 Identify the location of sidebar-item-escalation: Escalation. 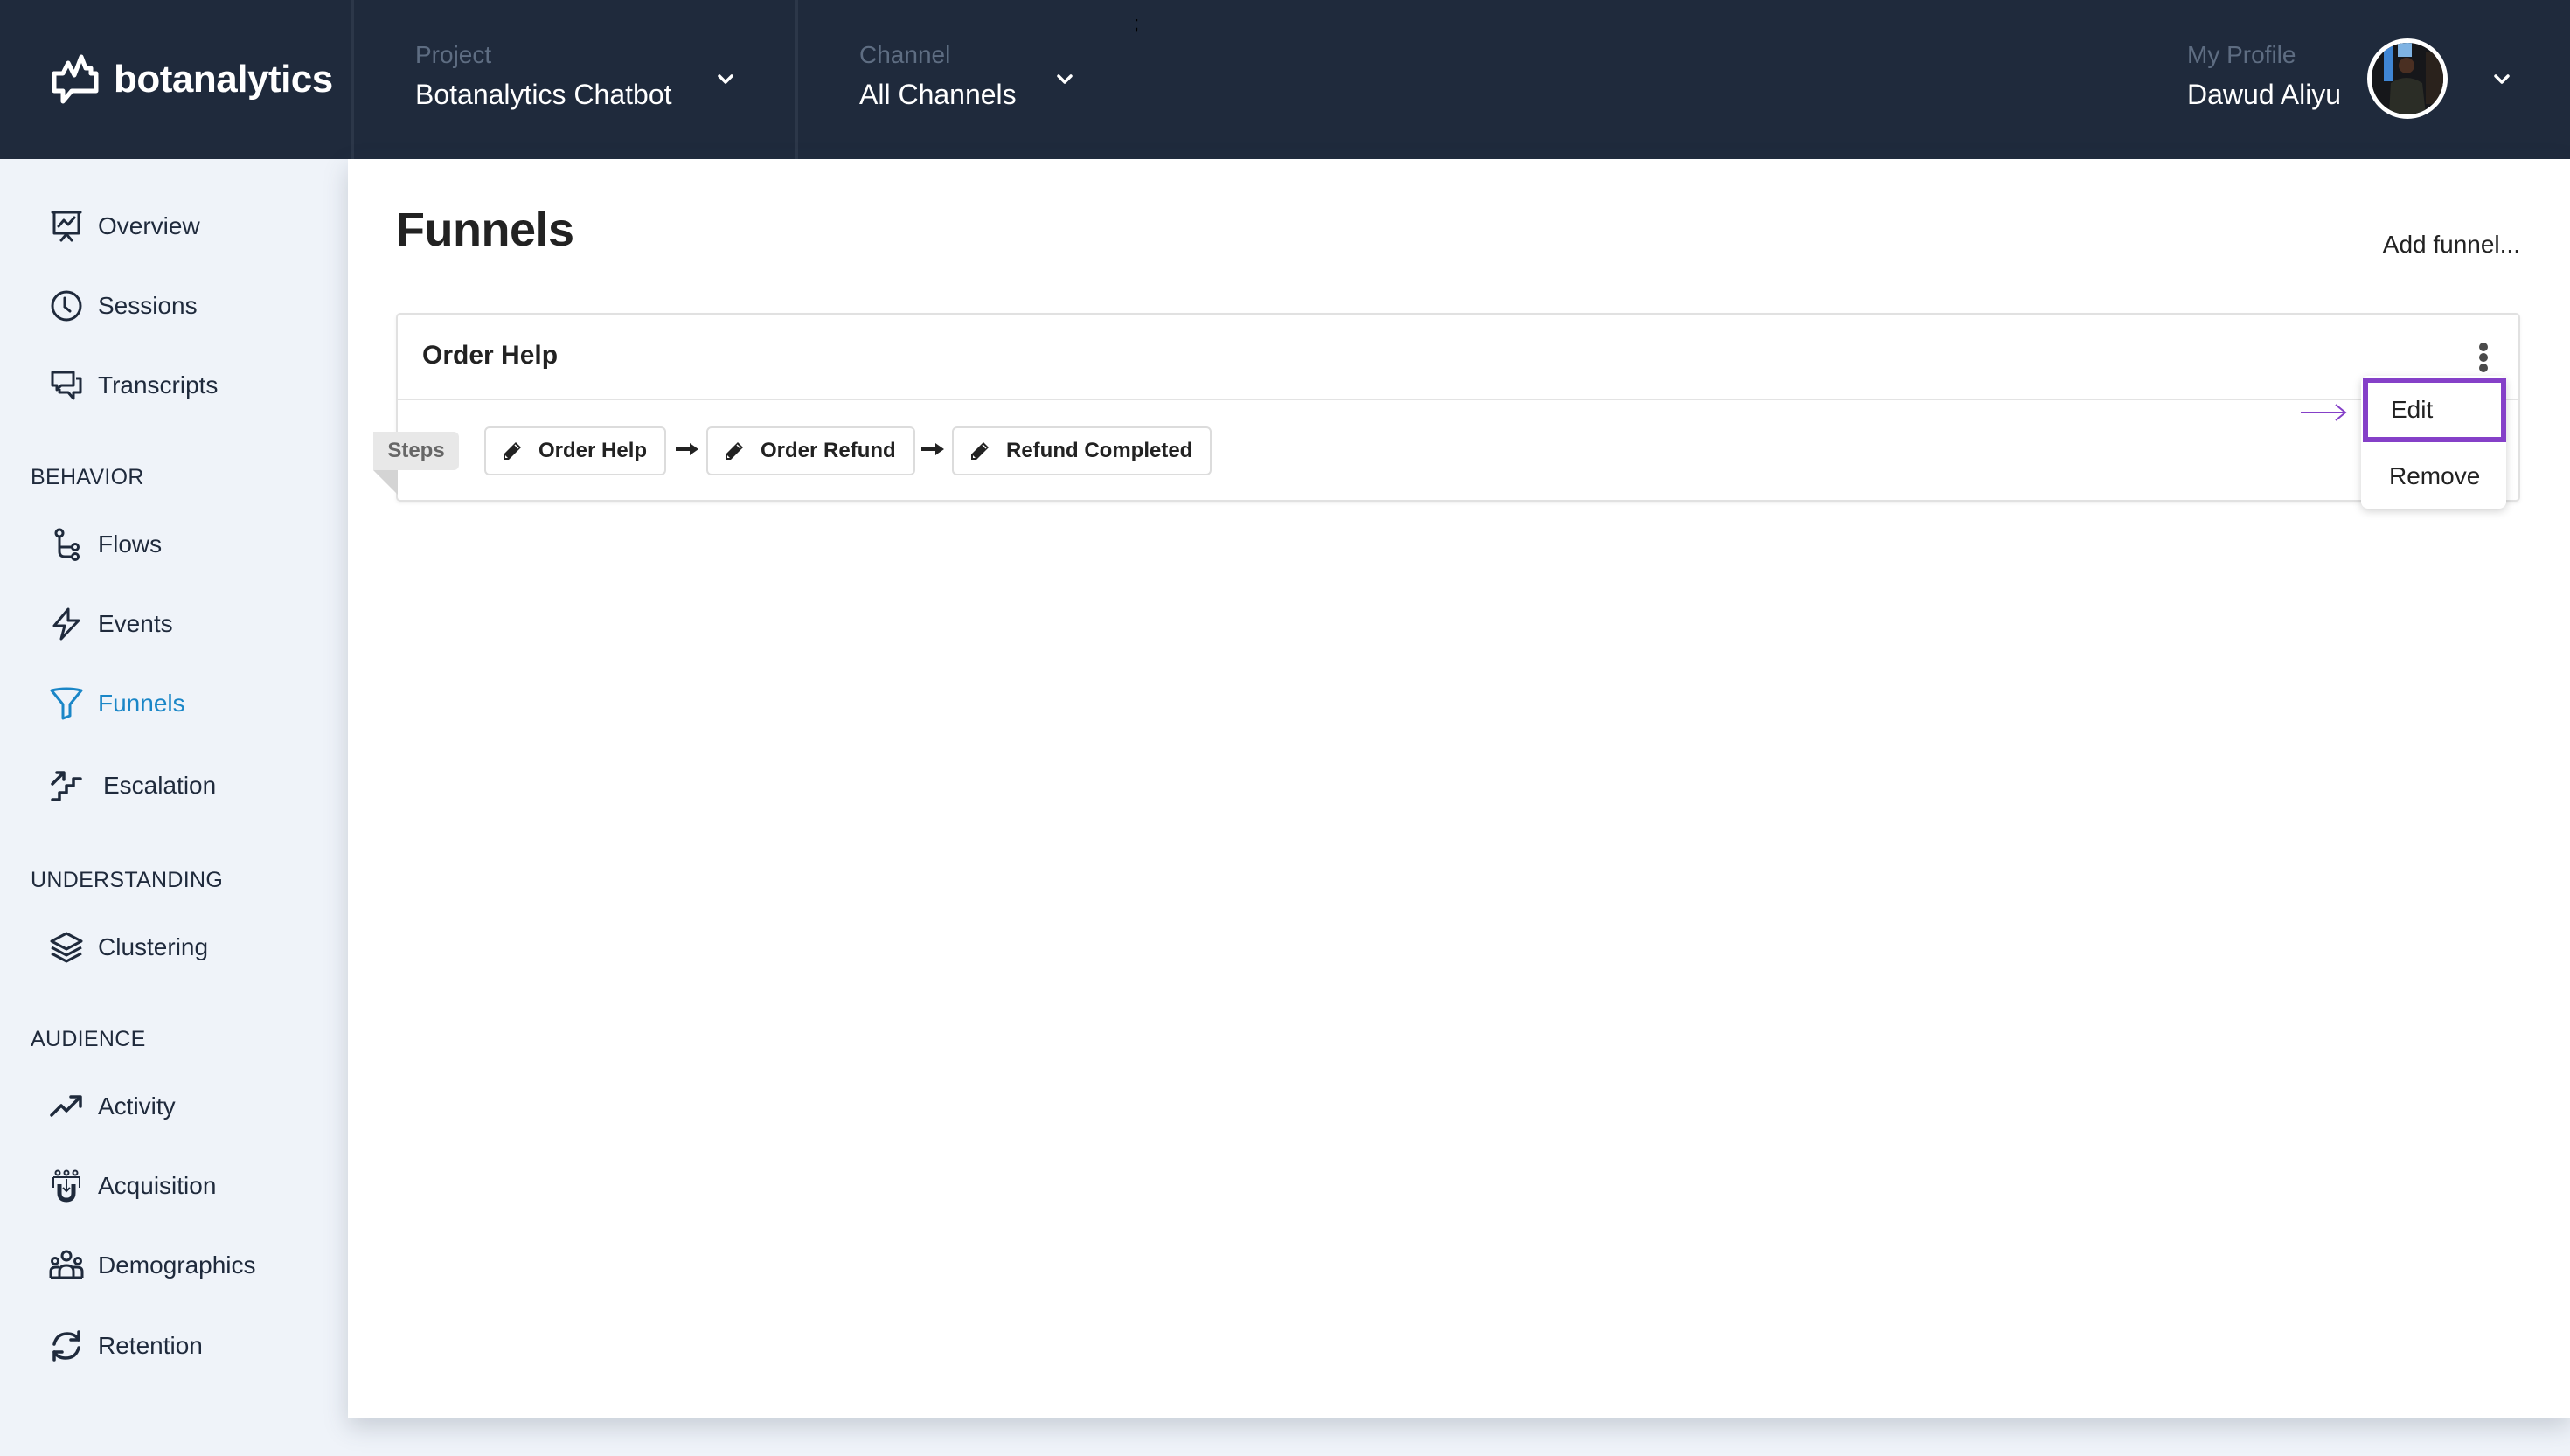
(132, 785).